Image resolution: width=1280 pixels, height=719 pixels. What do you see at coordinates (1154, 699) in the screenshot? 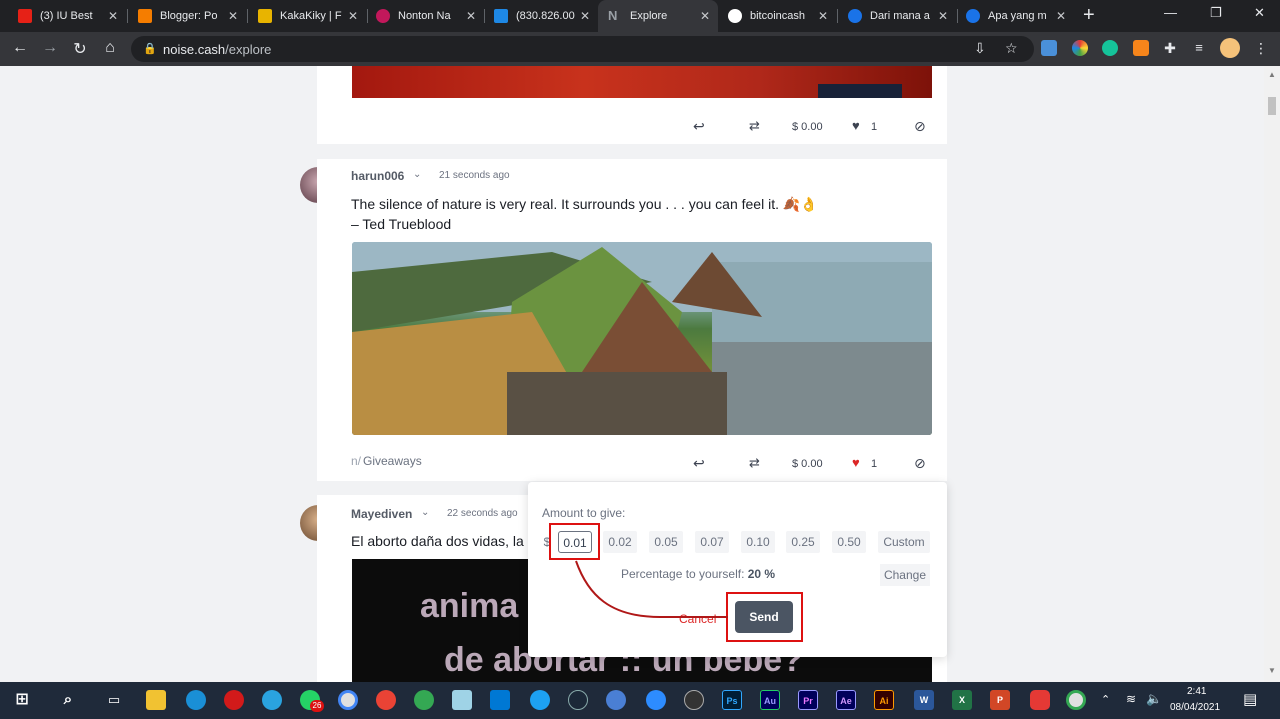
I see `volume-icon: 🔈` at bounding box center [1154, 699].